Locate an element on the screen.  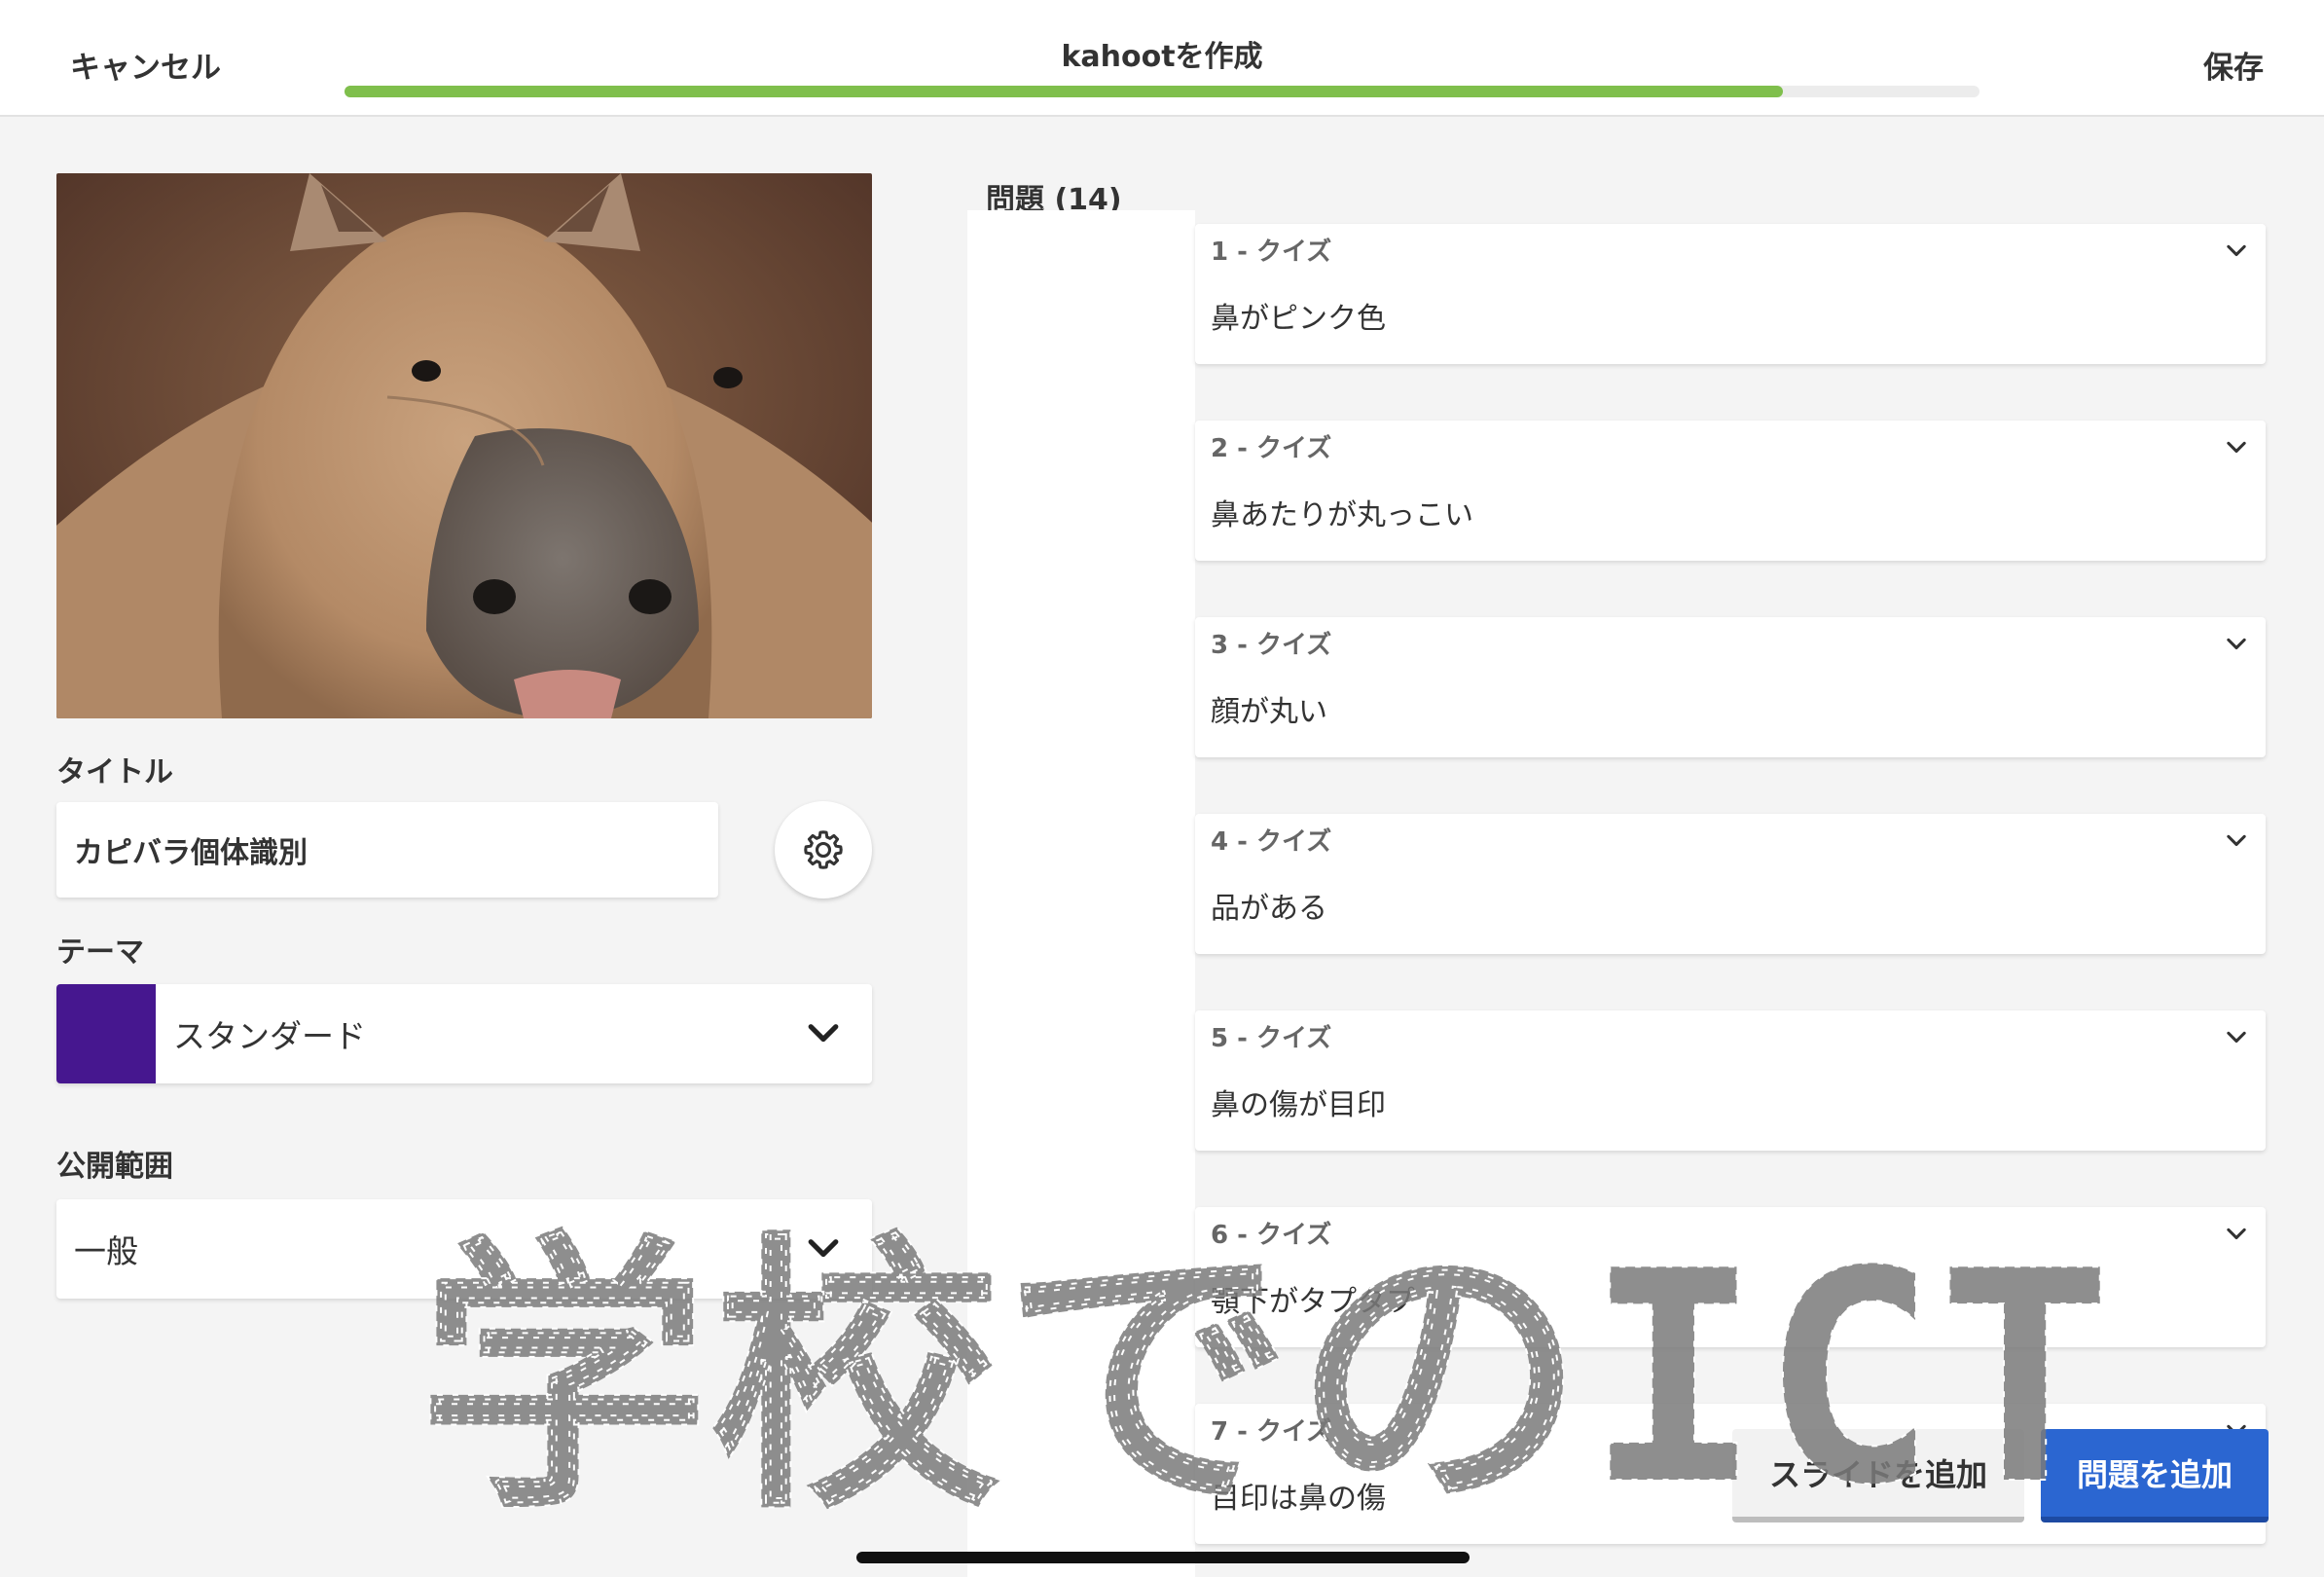
question-text: 顔が丸い is located at coordinates (1269, 712).